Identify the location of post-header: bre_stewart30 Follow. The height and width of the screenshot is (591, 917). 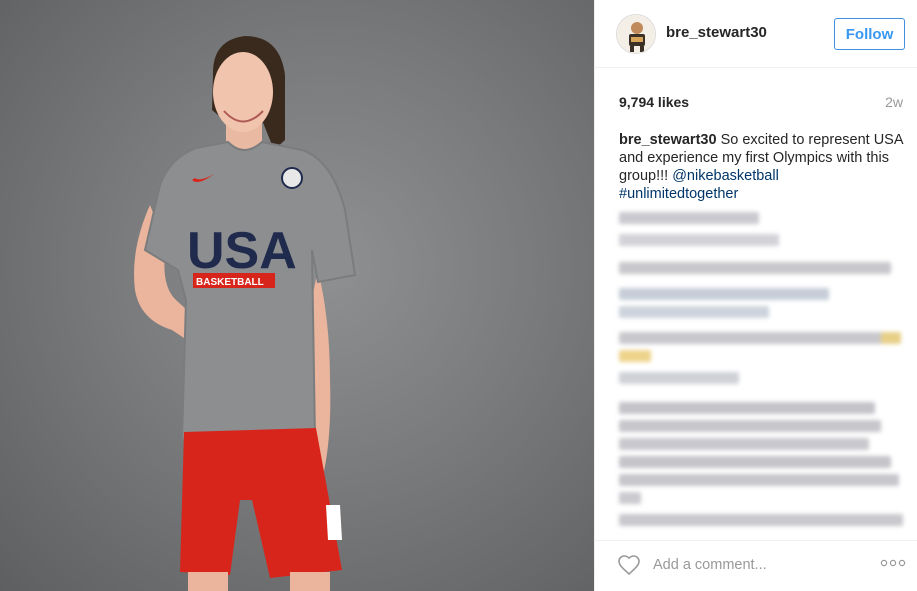
(756, 34).